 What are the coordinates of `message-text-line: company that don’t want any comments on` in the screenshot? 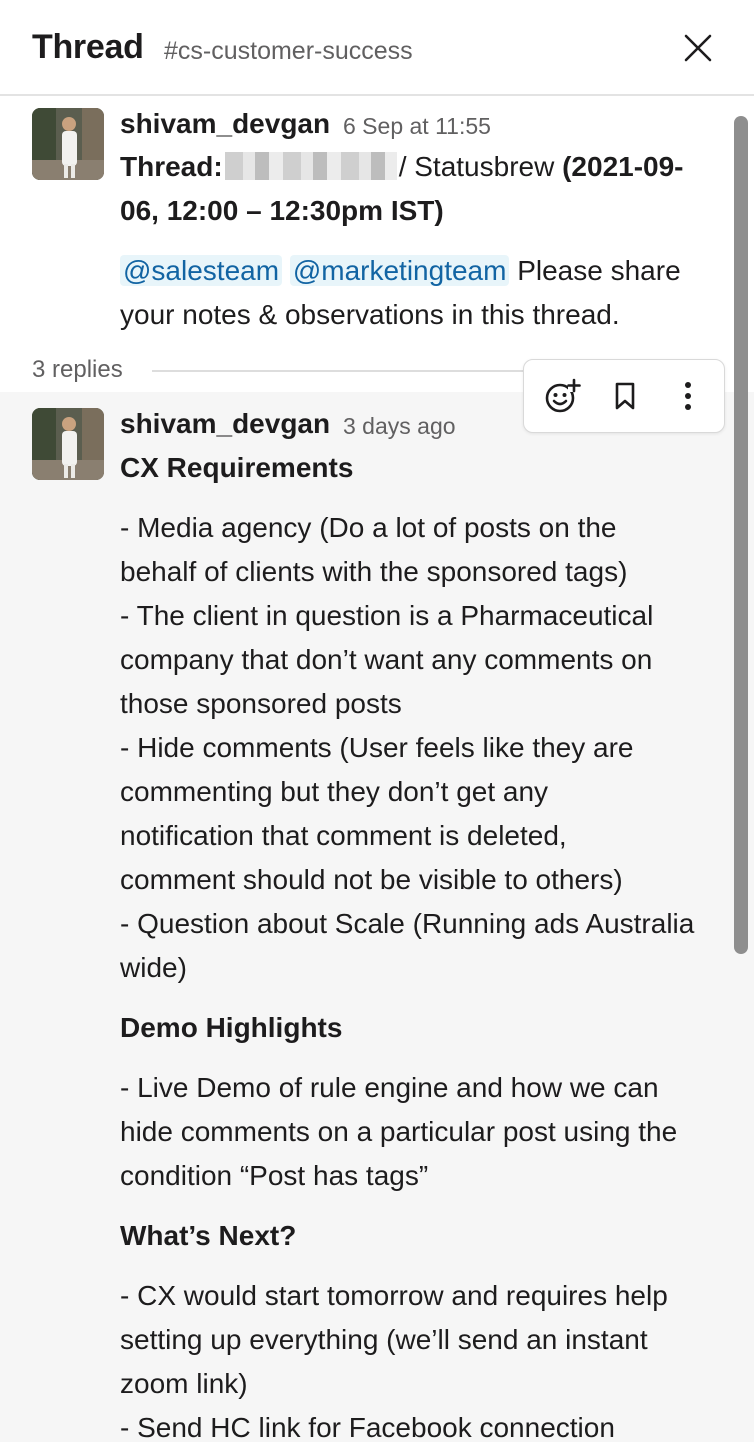 It's located at (386, 659).